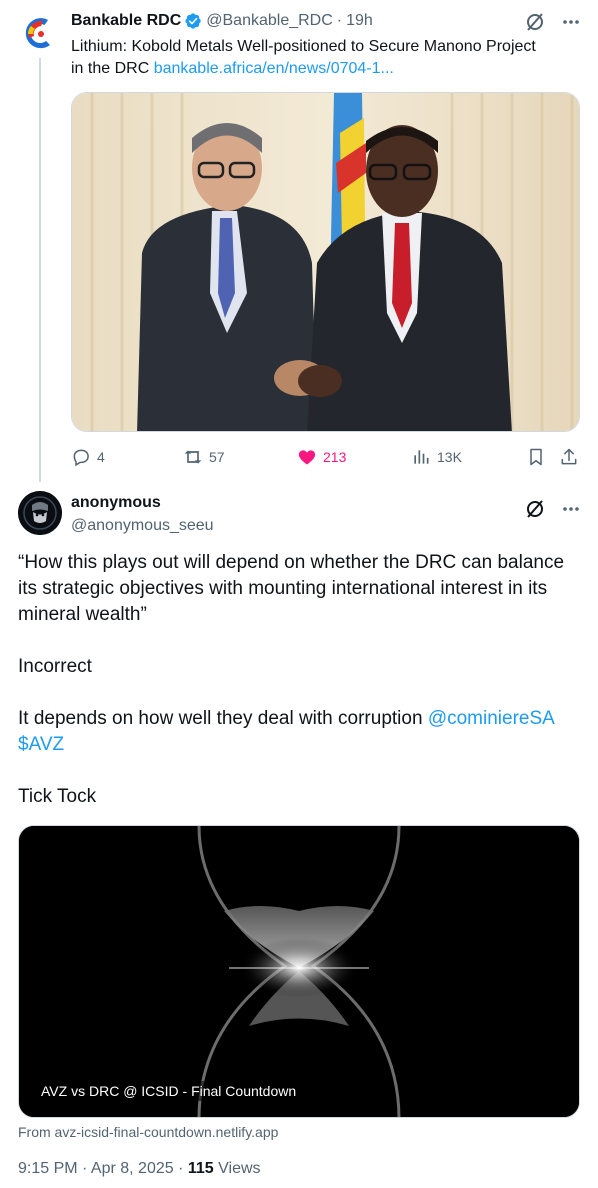  What do you see at coordinates (307, 457) in the screenshot?
I see `heart-filled-icon` at bounding box center [307, 457].